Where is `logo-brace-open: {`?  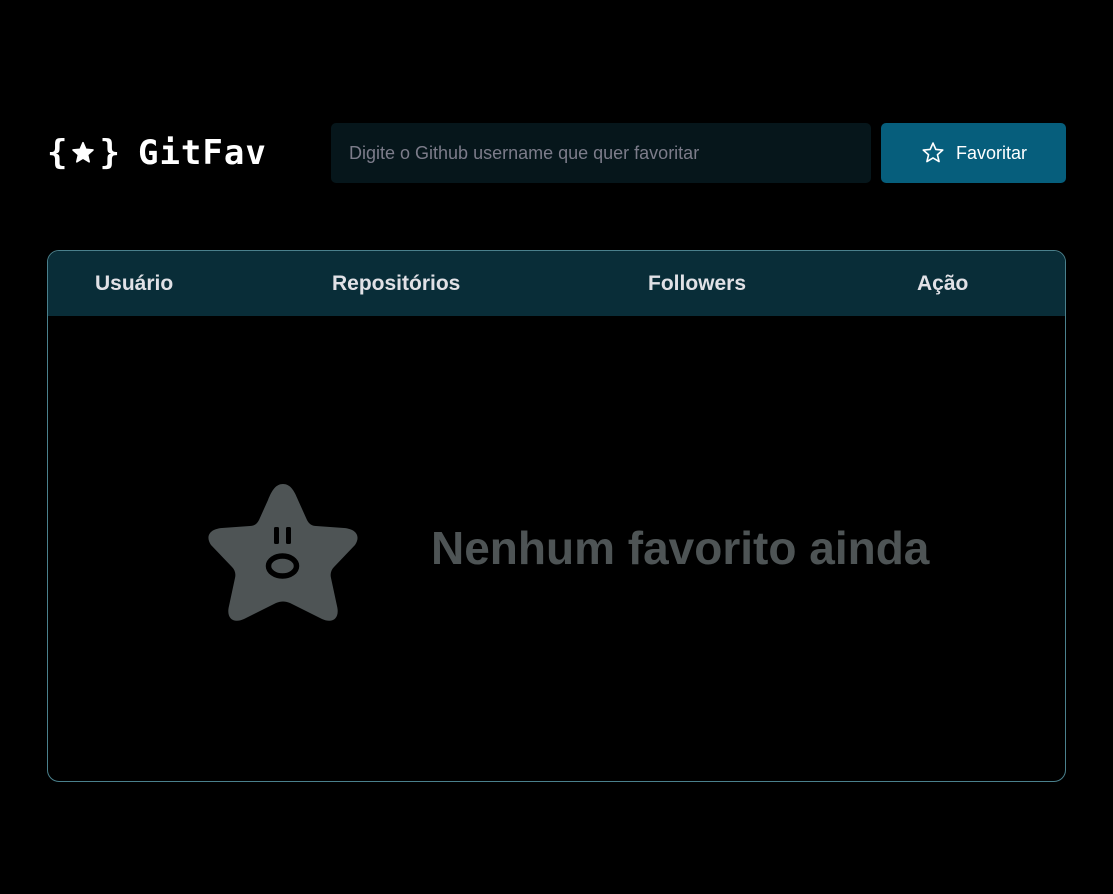
logo-brace-open: { is located at coordinates (57, 153).